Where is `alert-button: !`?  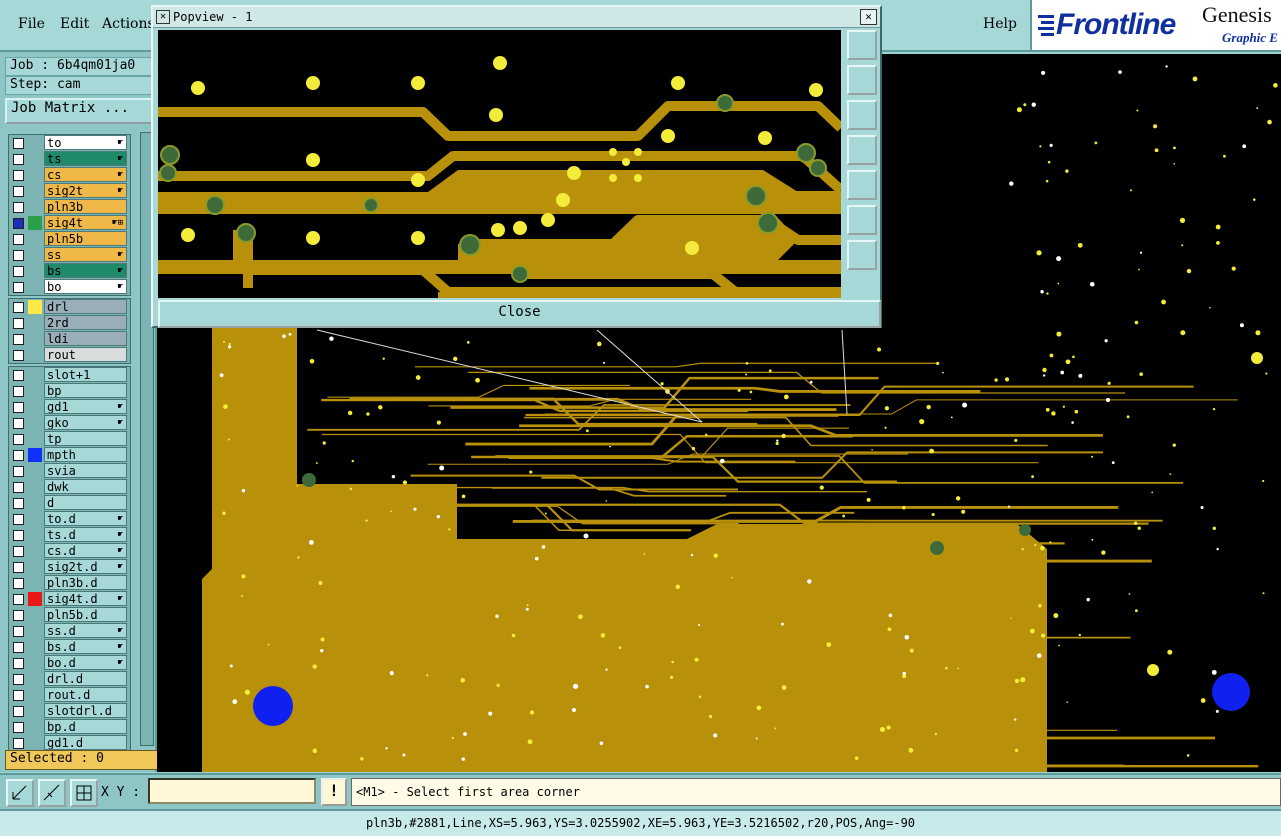
alert-button: ! is located at coordinates (334, 792).